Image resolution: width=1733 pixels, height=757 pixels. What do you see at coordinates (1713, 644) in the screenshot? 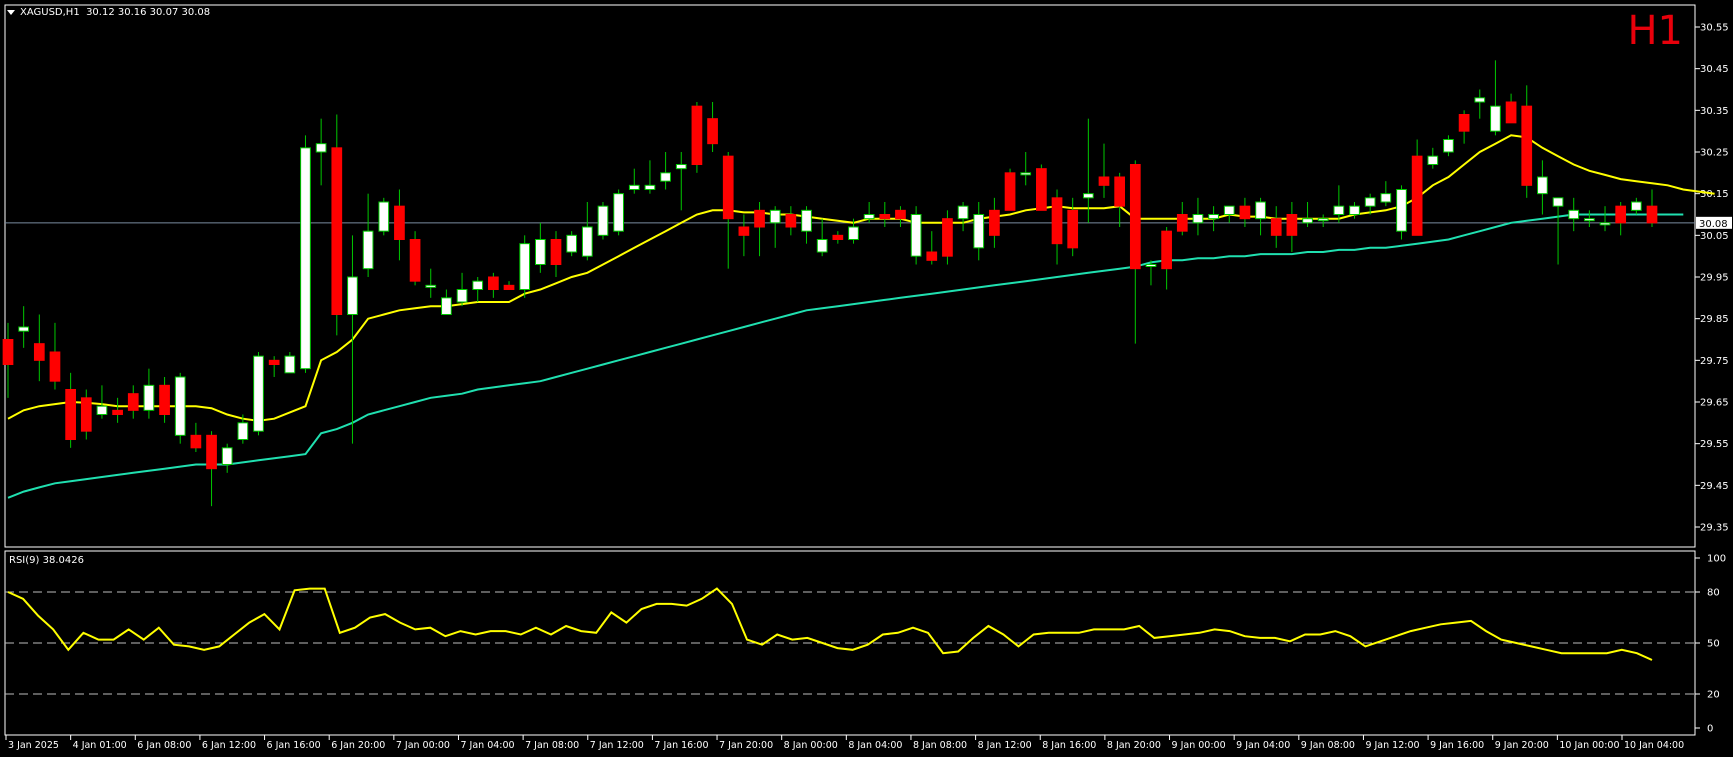
I see `rsi-axis-label: 50` at bounding box center [1713, 644].